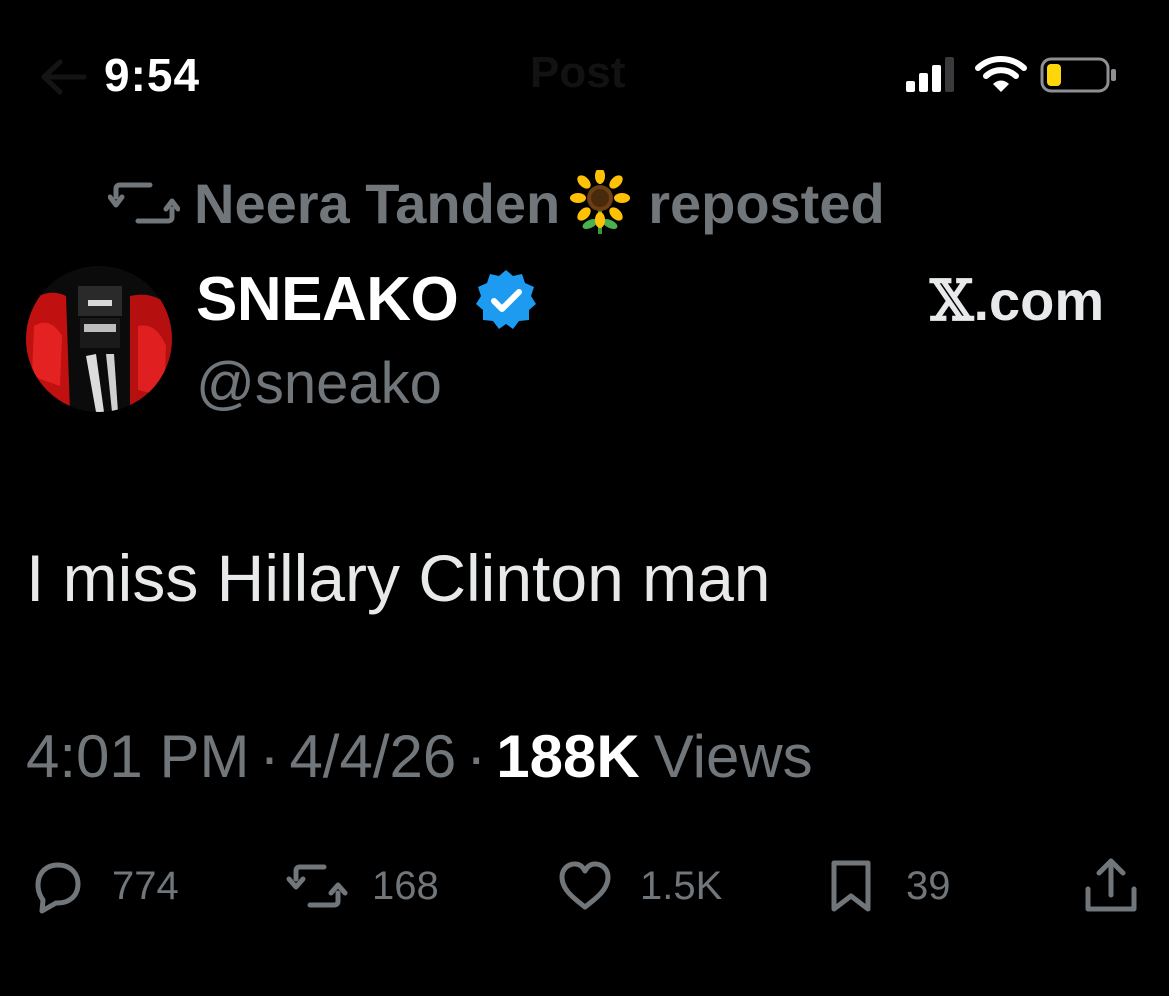  Describe the element at coordinates (681, 885) in the screenshot. I see `like-count: 1.5K` at that location.